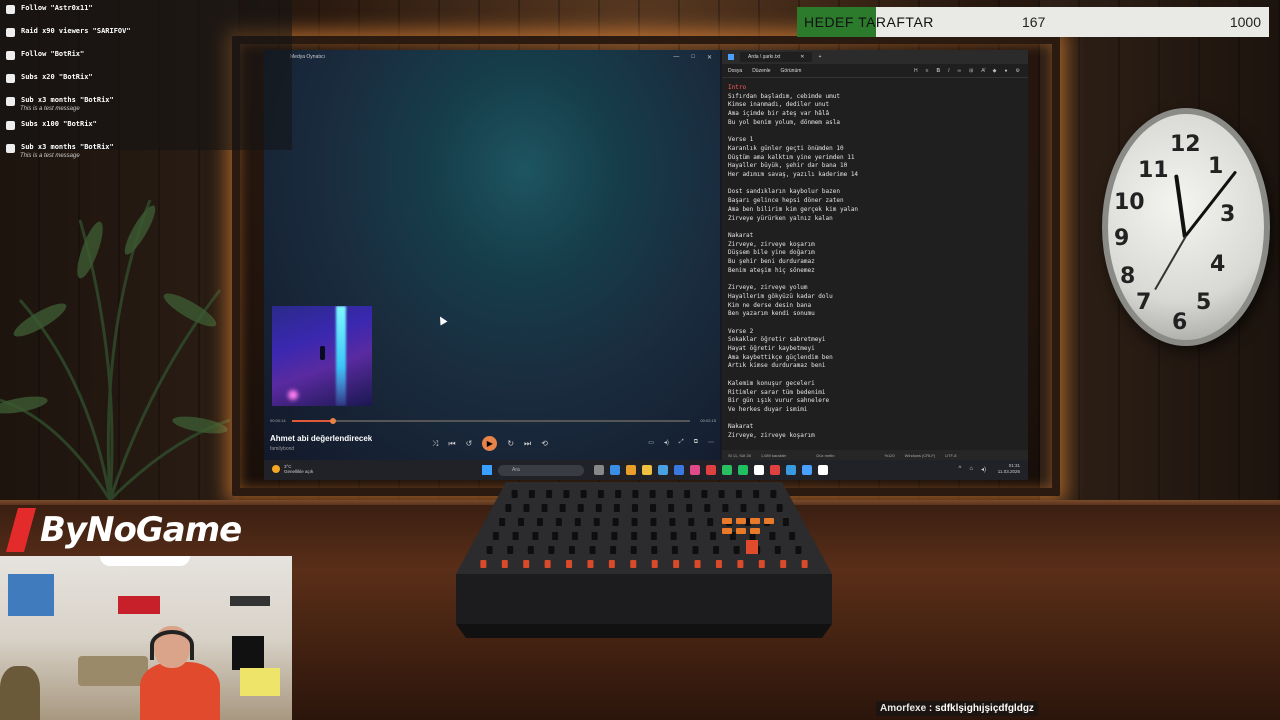  I want to click on channel-logo: ByNoGame, so click(124, 530).